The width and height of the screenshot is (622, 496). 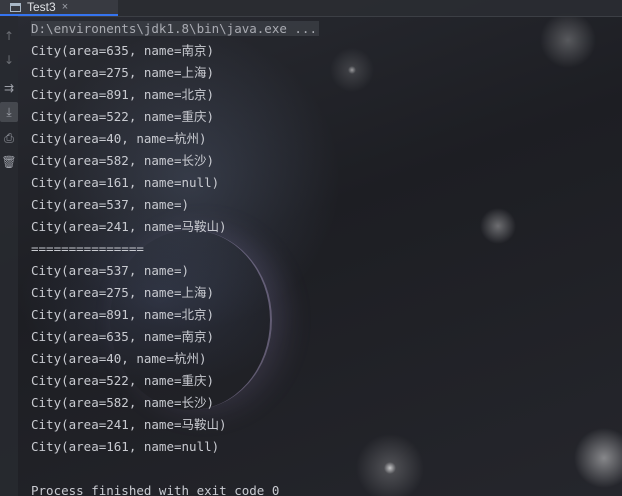 What do you see at coordinates (9, 138) in the screenshot?
I see `print-icon: ⎙` at bounding box center [9, 138].